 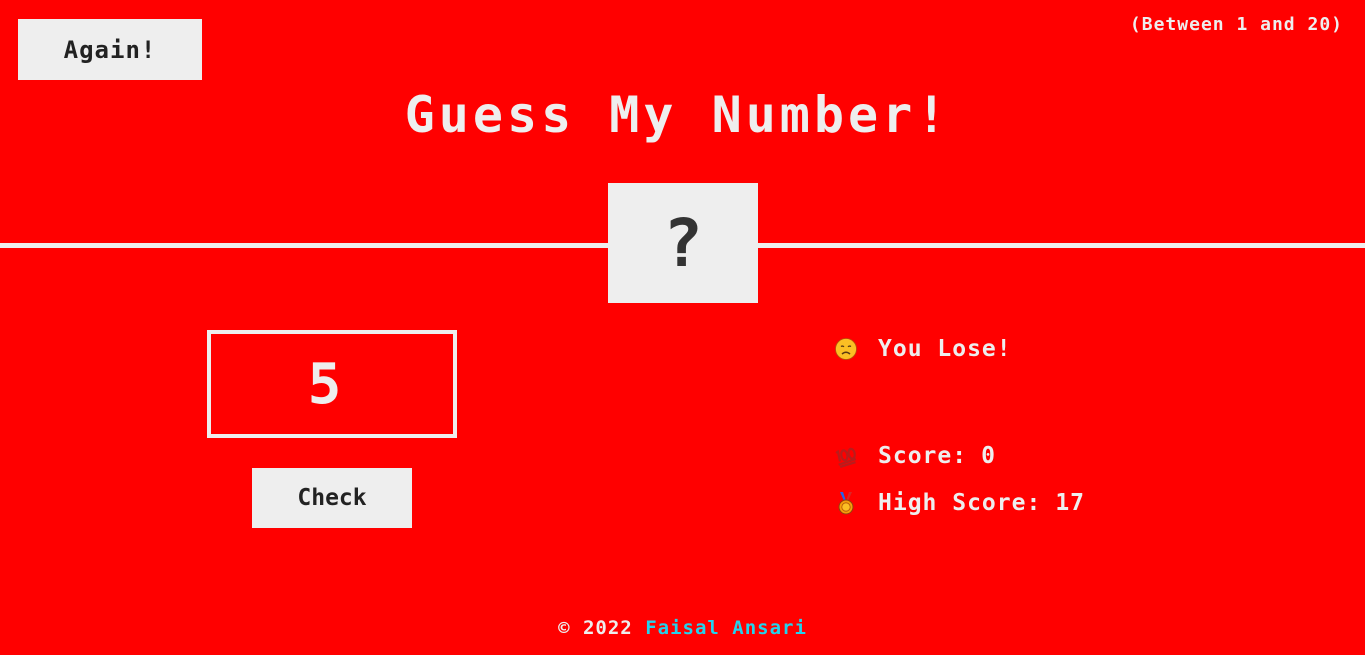 What do you see at coordinates (332, 498) in the screenshot?
I see `check-button: Check` at bounding box center [332, 498].